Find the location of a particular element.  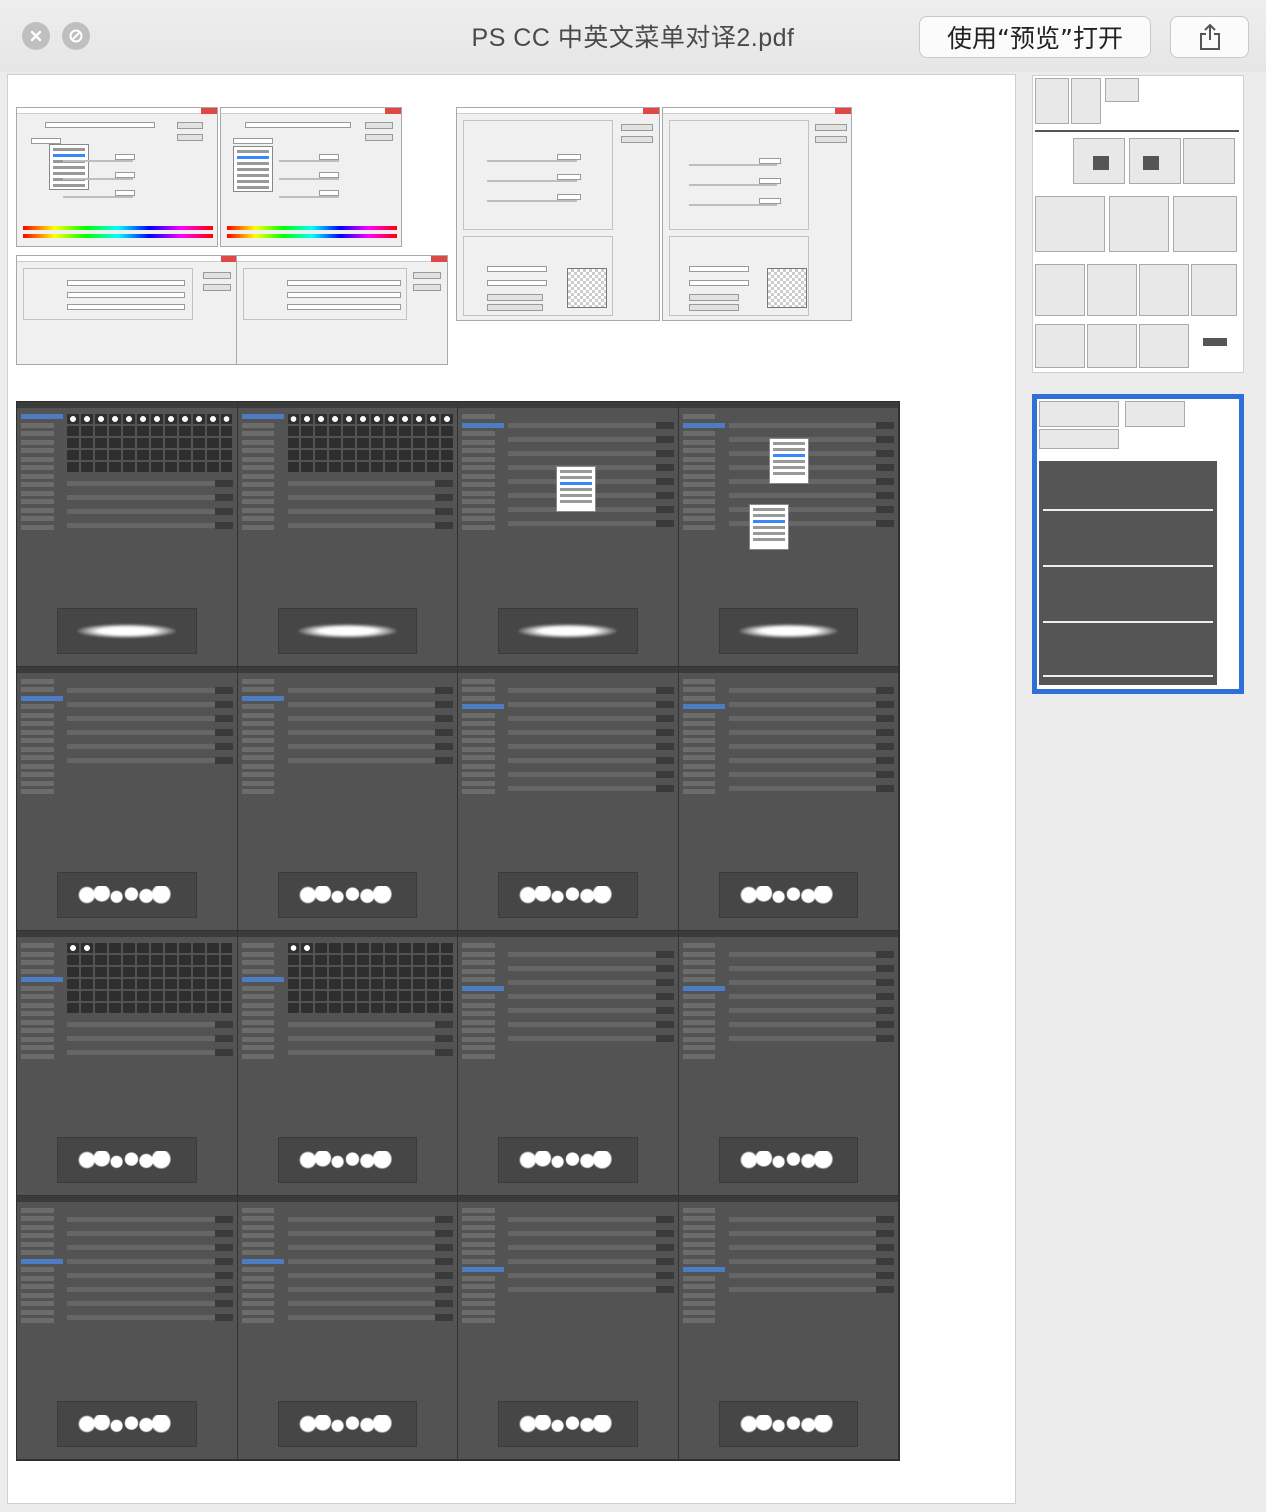

match-color-dialog-cn is located at coordinates (558, 214).